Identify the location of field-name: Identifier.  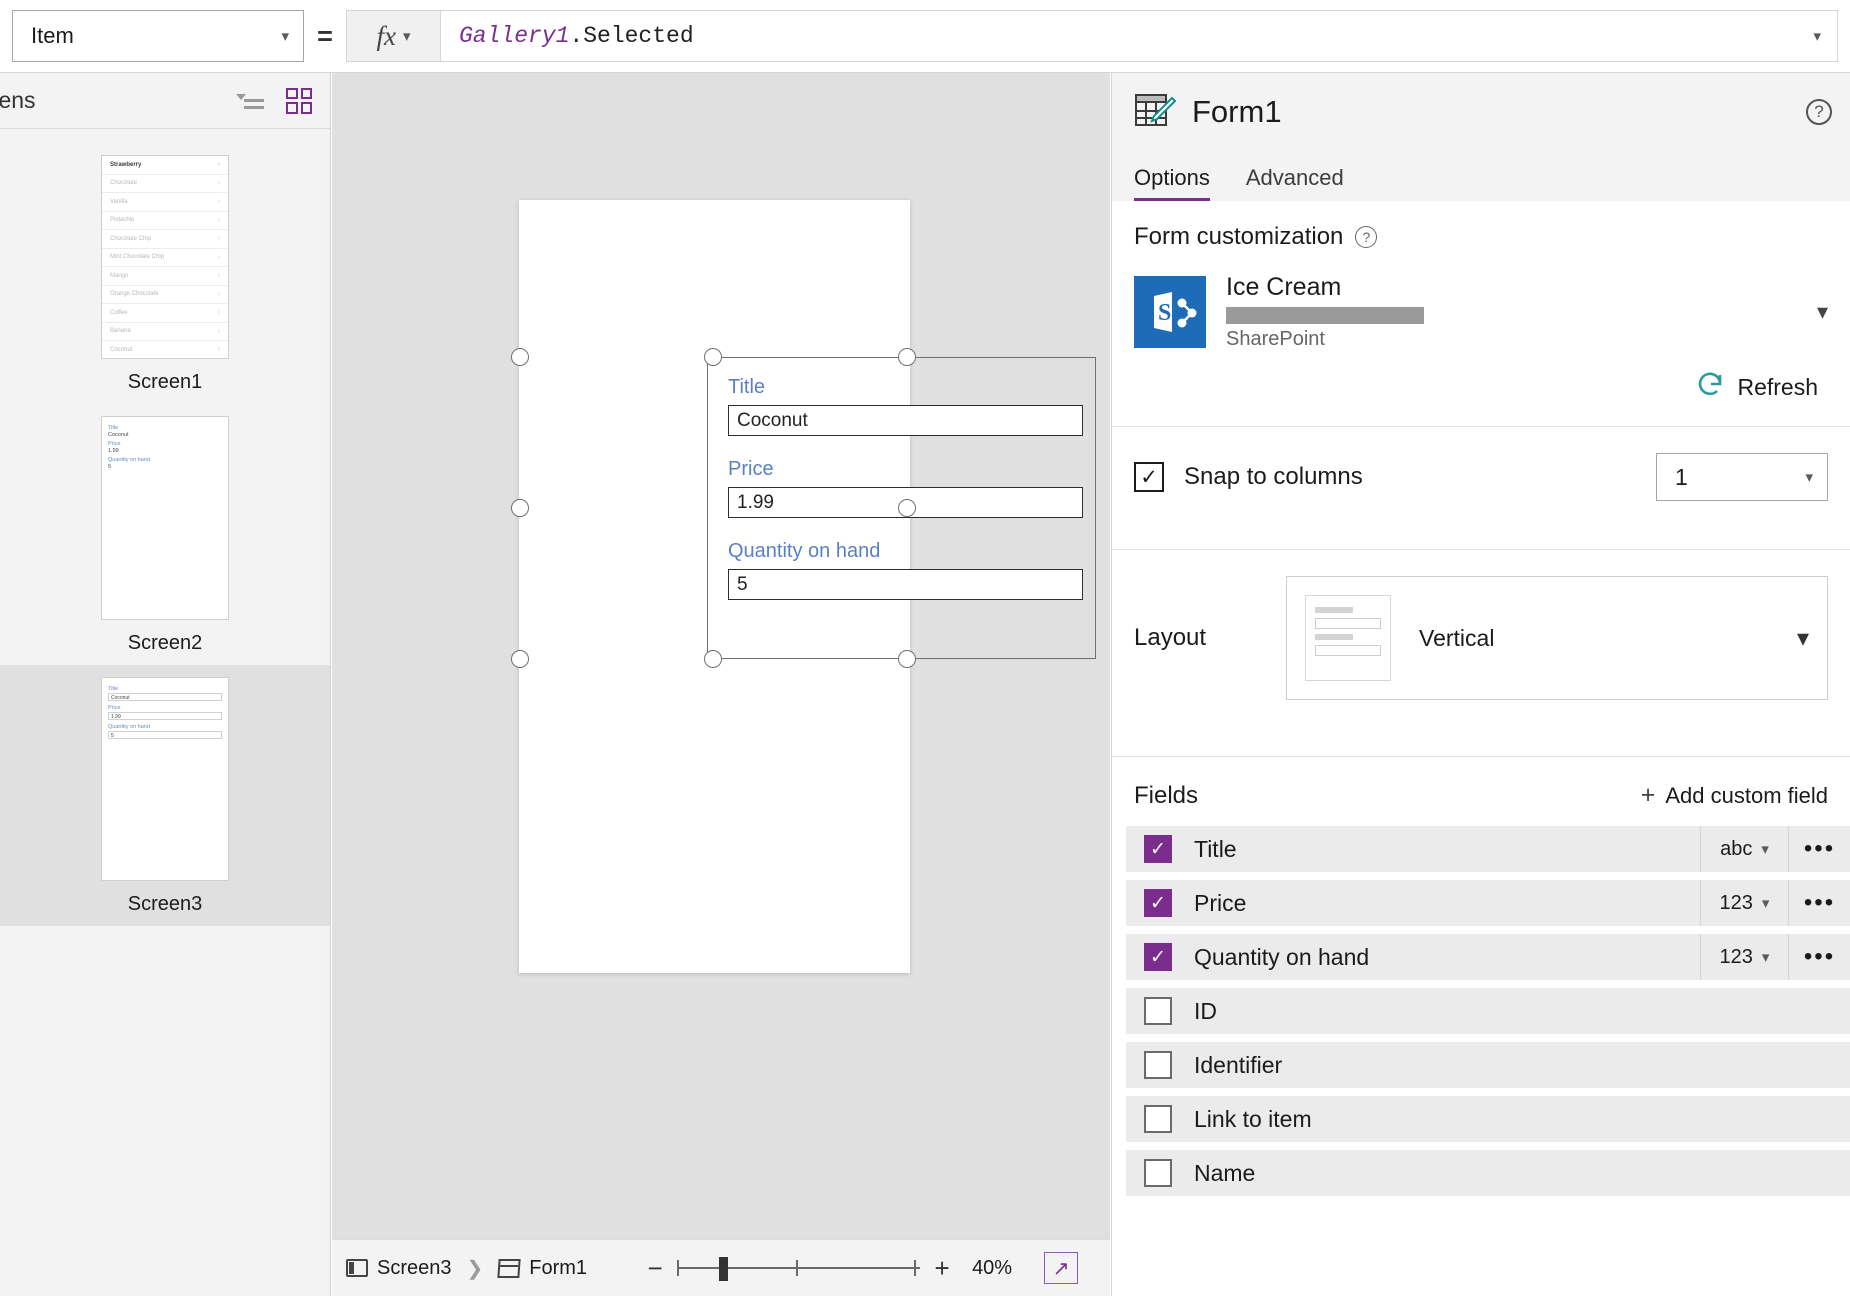
(1238, 1064).